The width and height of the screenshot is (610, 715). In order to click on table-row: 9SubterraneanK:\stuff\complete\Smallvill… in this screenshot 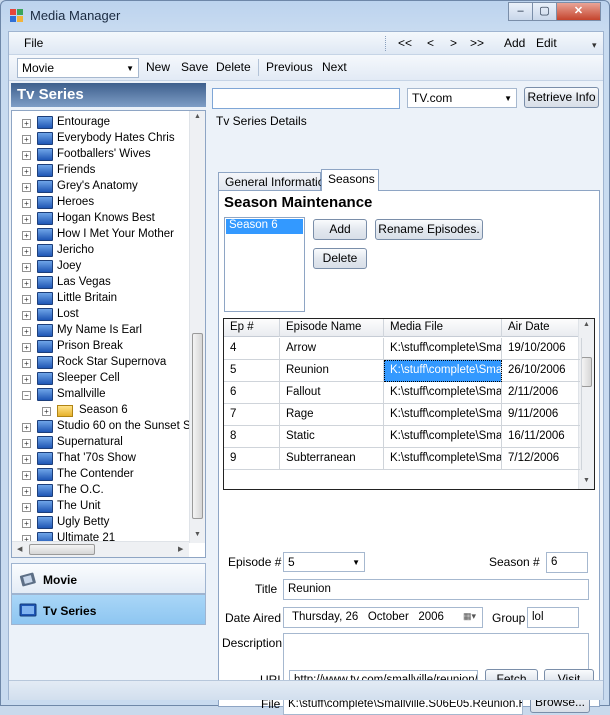, I will do `click(403, 459)`.